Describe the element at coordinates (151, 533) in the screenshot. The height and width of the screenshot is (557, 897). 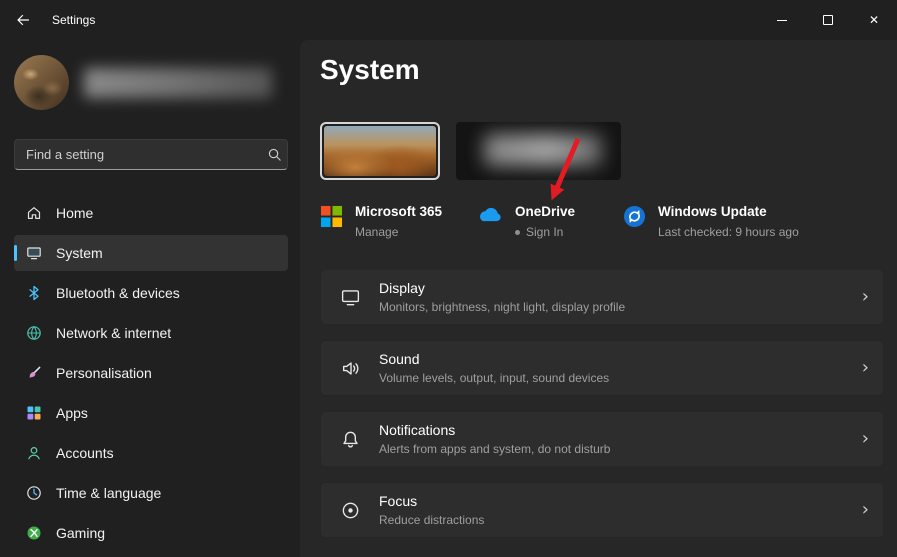
I see `sidebar-item-gaming: Gaming` at that location.